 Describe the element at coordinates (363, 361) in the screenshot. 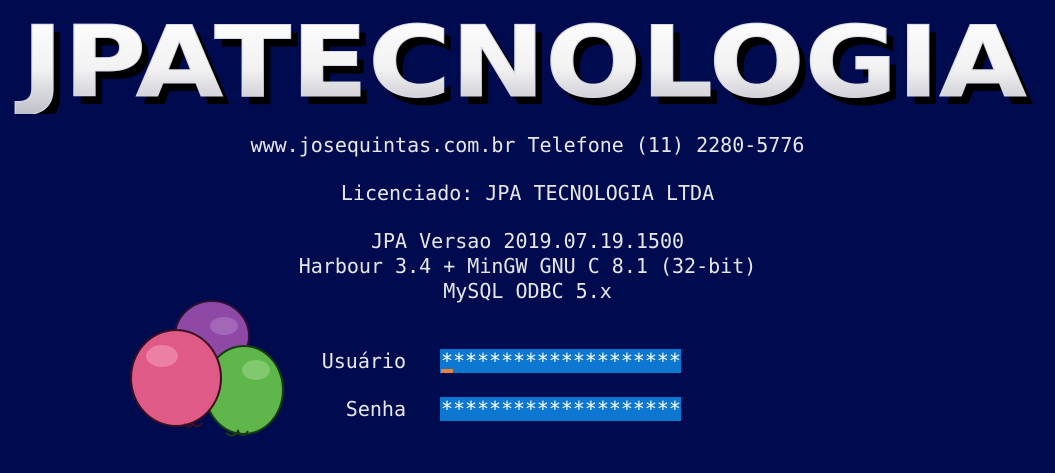

I see `username-label: Usuário` at that location.